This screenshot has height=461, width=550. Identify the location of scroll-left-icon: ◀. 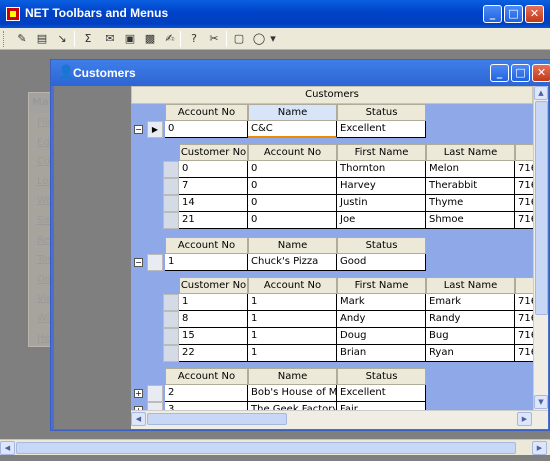
(7, 448).